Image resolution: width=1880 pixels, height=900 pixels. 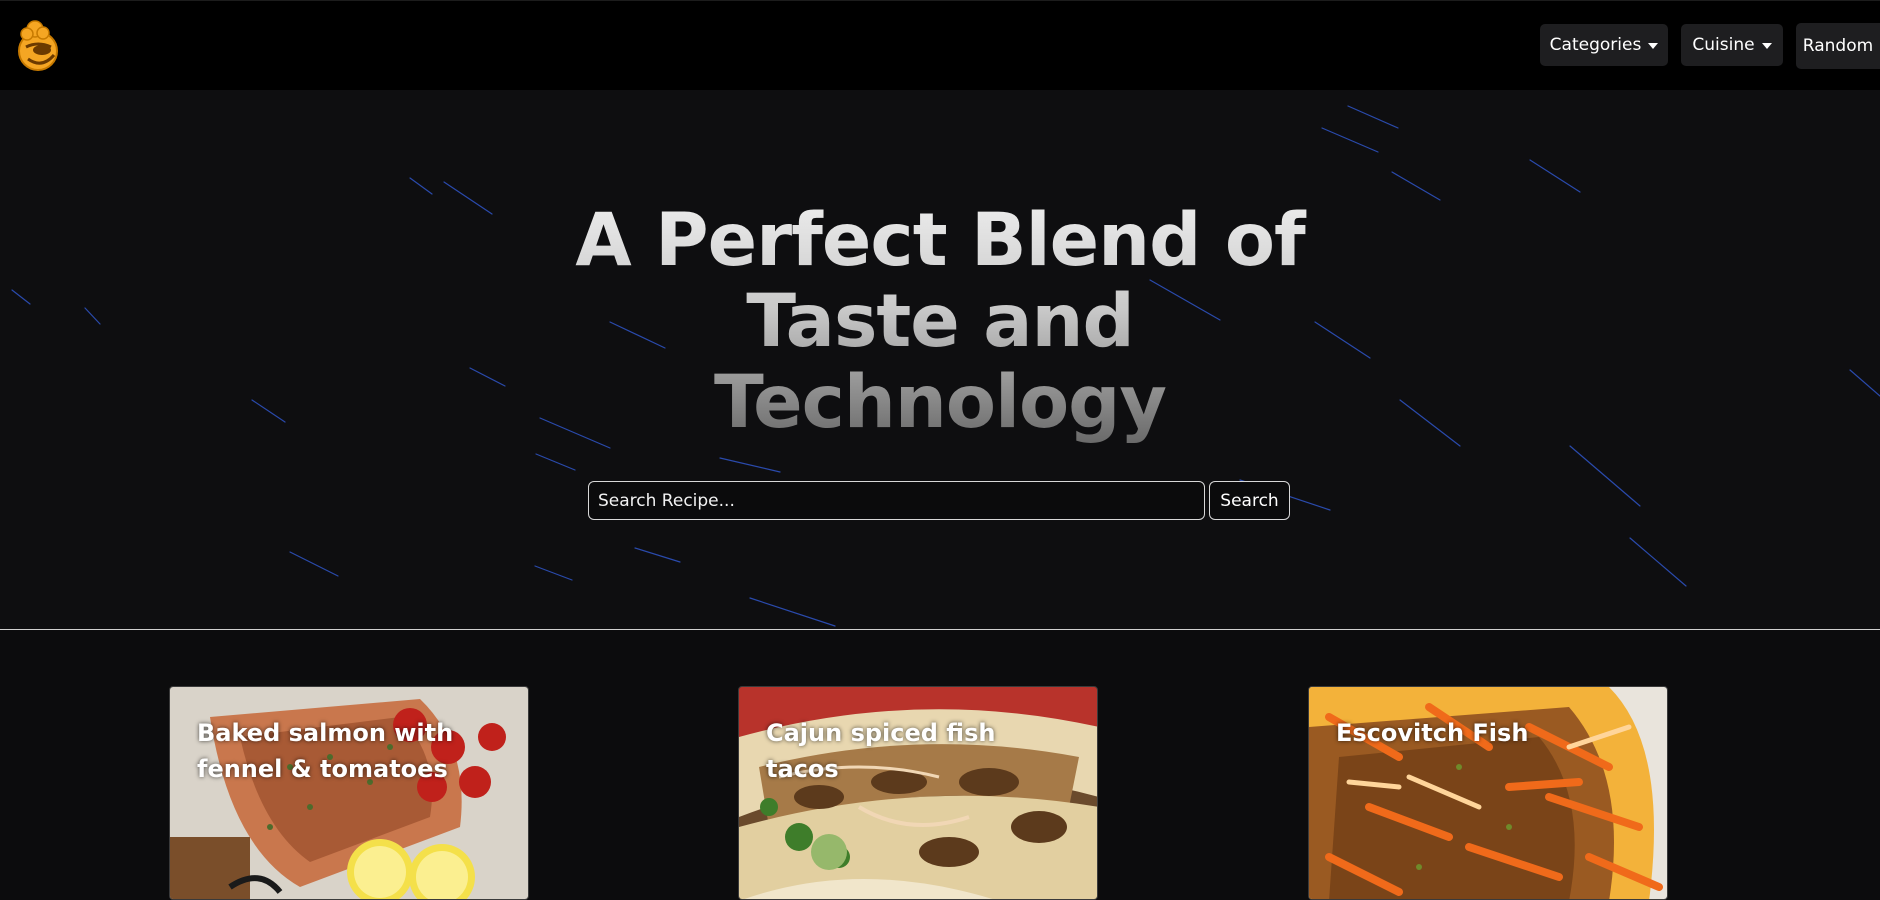 I want to click on hero-title: A Perfect Blend of Taste and Technology, so click(x=940, y=321).